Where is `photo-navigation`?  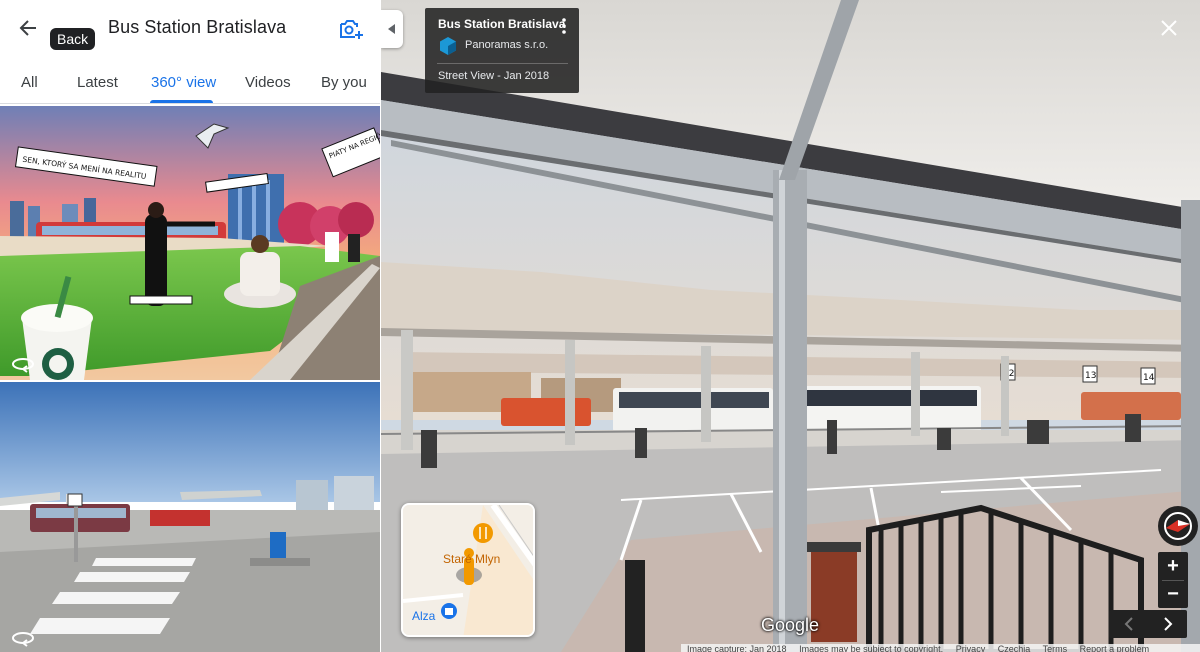 photo-navigation is located at coordinates (1148, 624).